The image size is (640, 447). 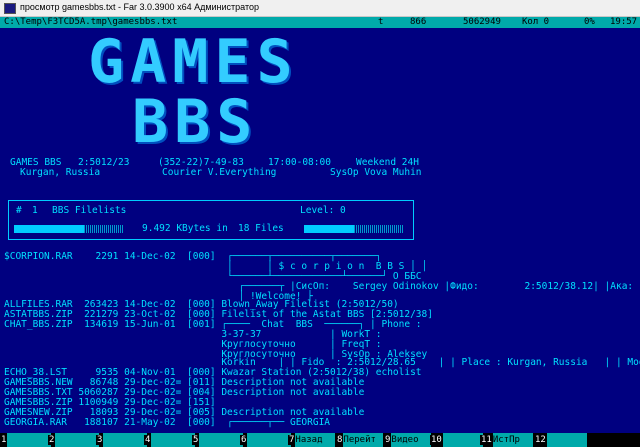 I want to click on fkey-8: 8Перейт, so click(x=360, y=440).